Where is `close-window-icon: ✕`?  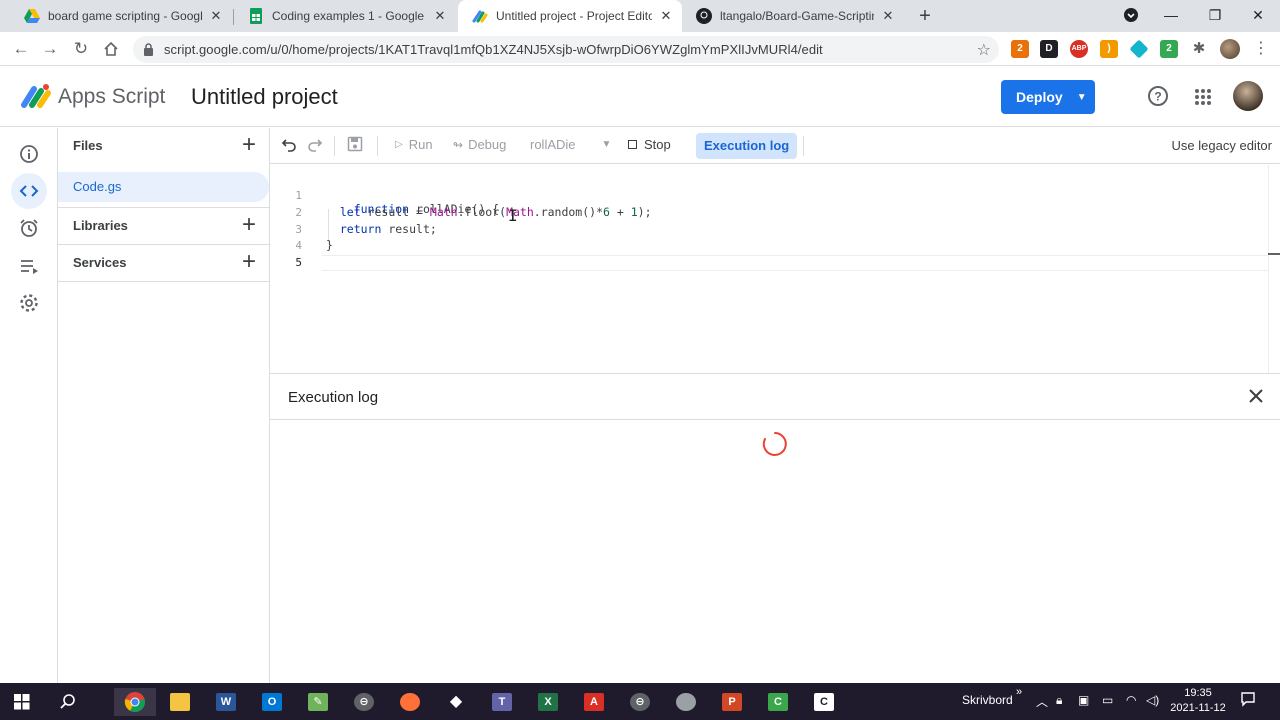
close-window-icon: ✕ is located at coordinates (1258, 15).